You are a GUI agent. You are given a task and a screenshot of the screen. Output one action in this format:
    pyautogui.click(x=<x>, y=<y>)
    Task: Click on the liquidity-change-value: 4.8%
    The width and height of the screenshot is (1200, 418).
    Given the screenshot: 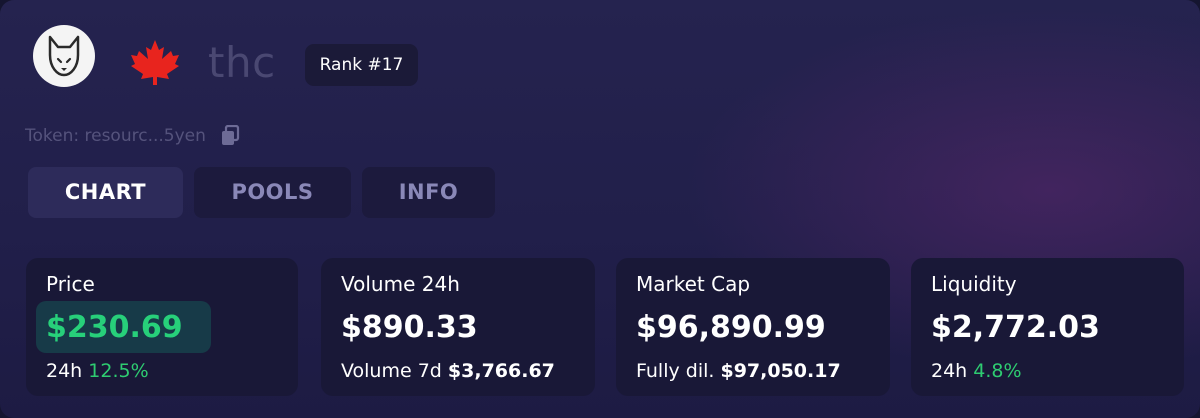 What is the action you would take?
    pyautogui.click(x=997, y=371)
    